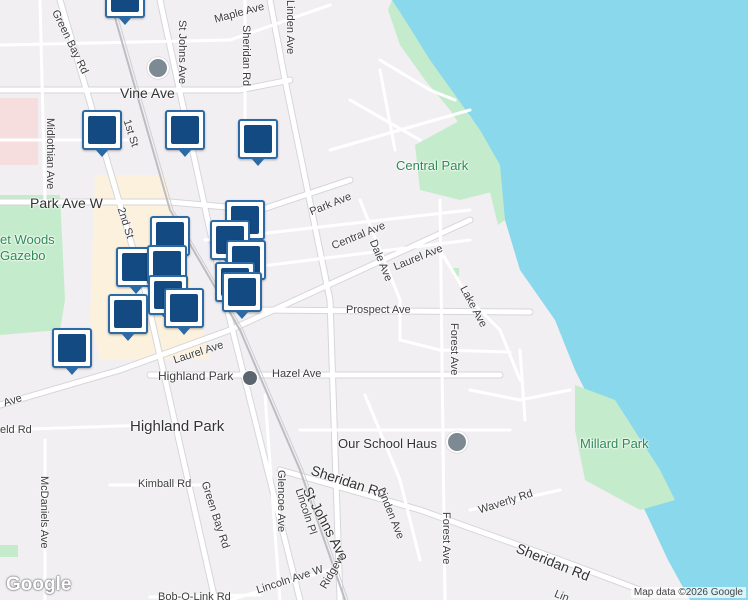 The height and width of the screenshot is (600, 748). What do you see at coordinates (290, 27) in the screenshot?
I see `street-label: Linden Ave` at bounding box center [290, 27].